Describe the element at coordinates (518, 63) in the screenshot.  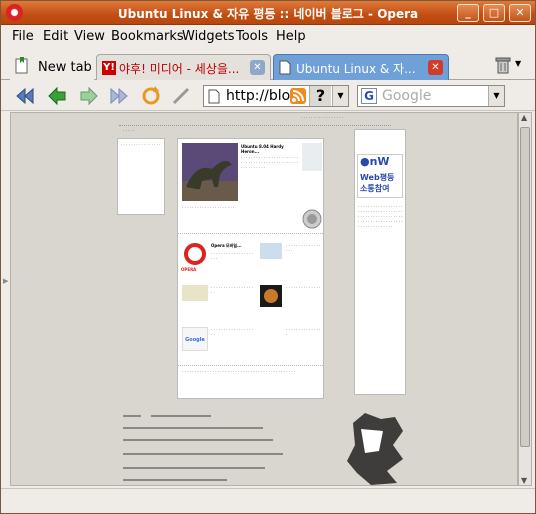
I see `trash-menu-chevron-icon: ▼` at that location.